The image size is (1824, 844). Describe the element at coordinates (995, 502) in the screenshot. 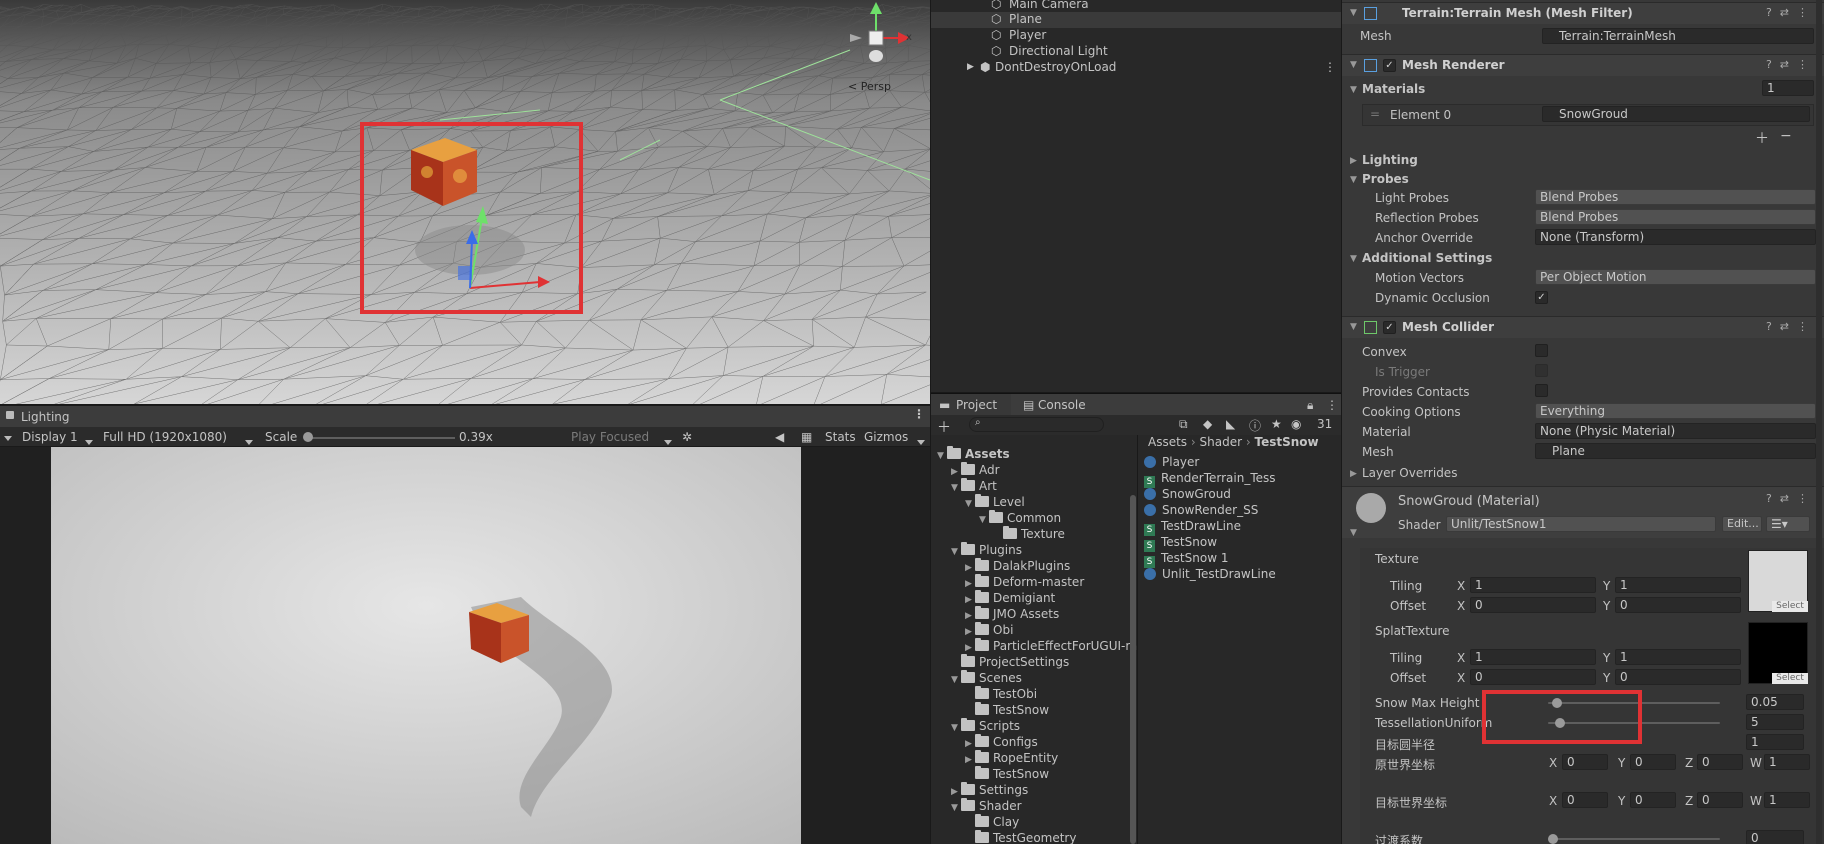

I see `tree-item: ▼ Level` at that location.